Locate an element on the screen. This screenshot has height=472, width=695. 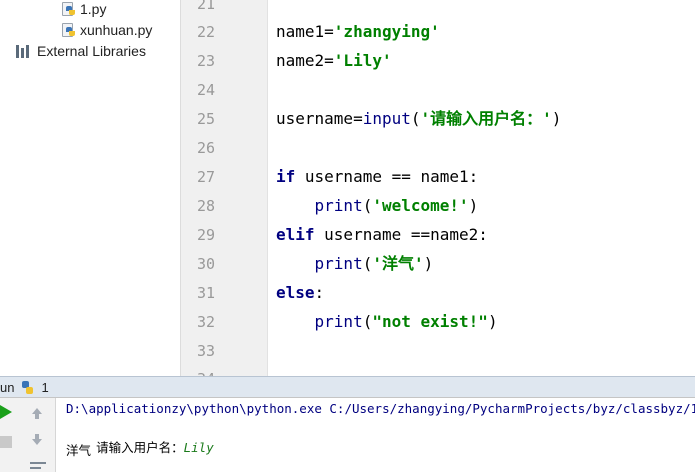
code-token: username ==name2: is located at coordinates (401, 234).